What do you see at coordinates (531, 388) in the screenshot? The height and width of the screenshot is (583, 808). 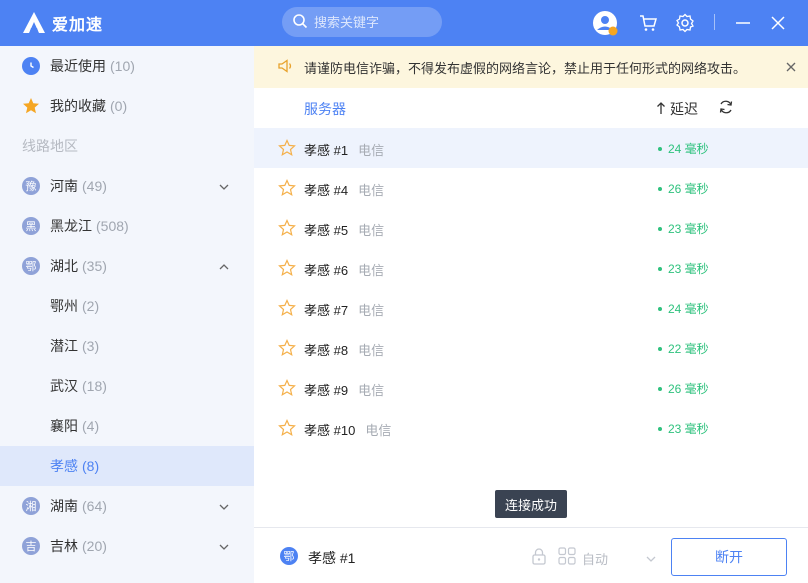 I see `server-row: 孝感 #9 电信 26 毫秒` at bounding box center [531, 388].